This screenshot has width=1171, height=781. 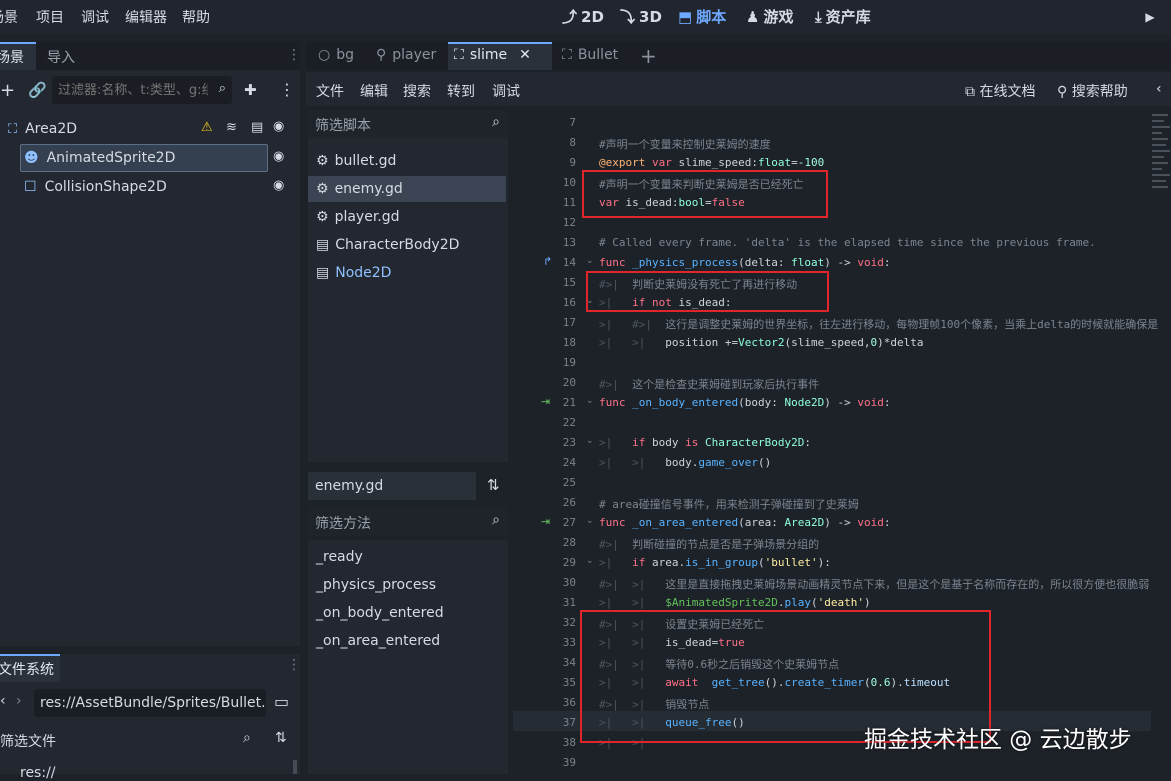 I want to click on animatedsprite-icon: ☻, so click(x=31, y=158).